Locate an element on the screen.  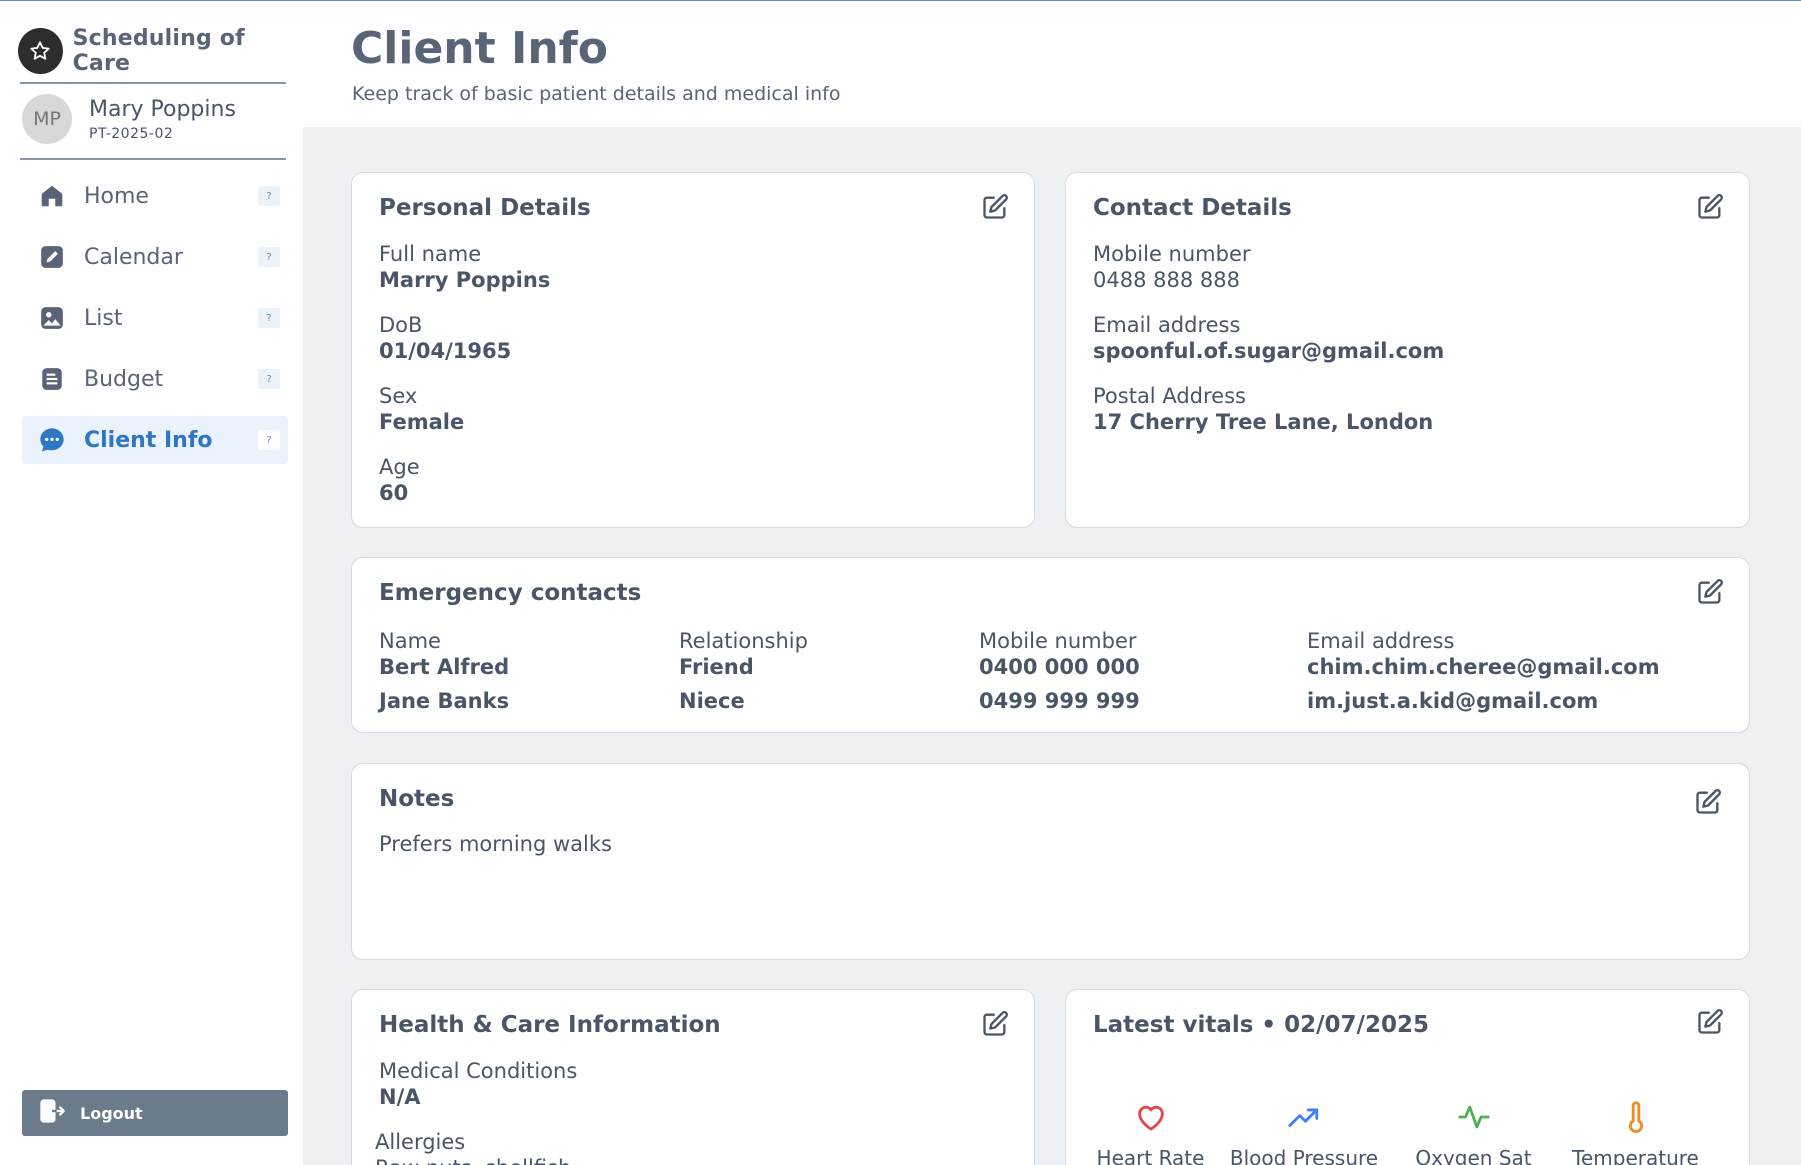
sidebar-item-label: Client Info is located at coordinates (148, 440).